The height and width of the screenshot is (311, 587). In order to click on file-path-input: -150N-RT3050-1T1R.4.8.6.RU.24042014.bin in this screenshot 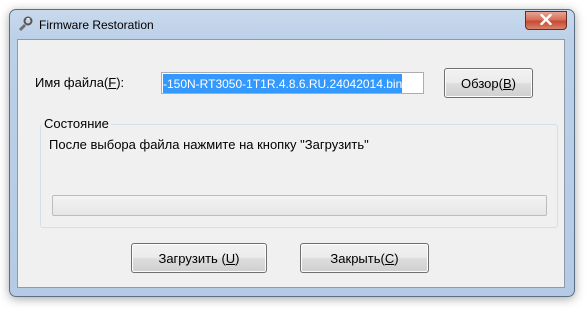, I will do `click(292, 83)`.